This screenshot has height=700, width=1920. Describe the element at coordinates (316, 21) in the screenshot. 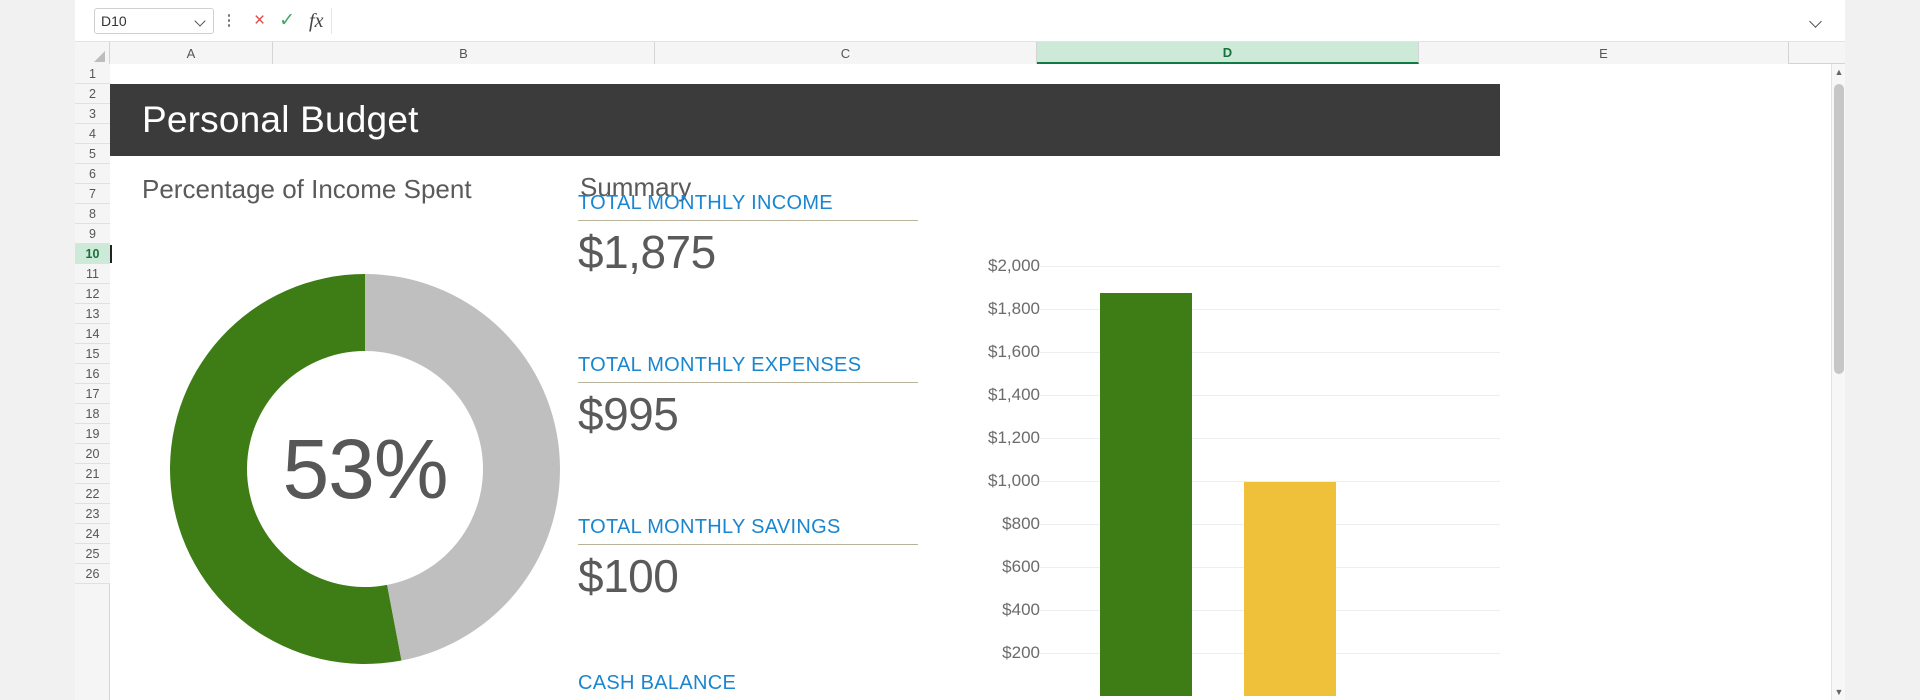

I see `insert-function-icon: fx` at that location.